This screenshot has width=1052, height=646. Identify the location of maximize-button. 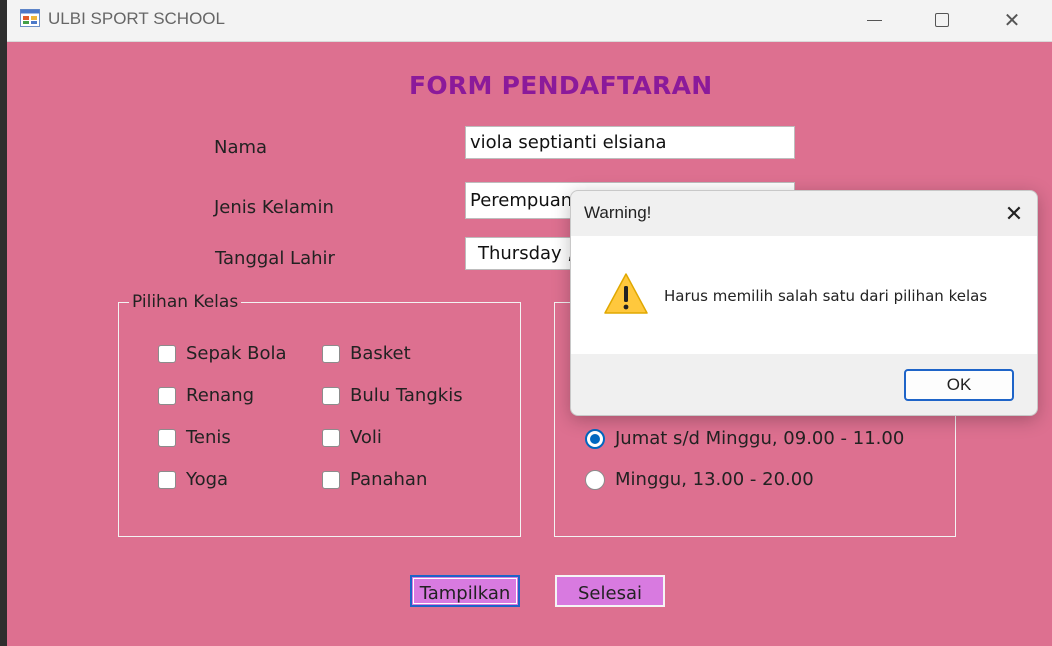
(942, 20).